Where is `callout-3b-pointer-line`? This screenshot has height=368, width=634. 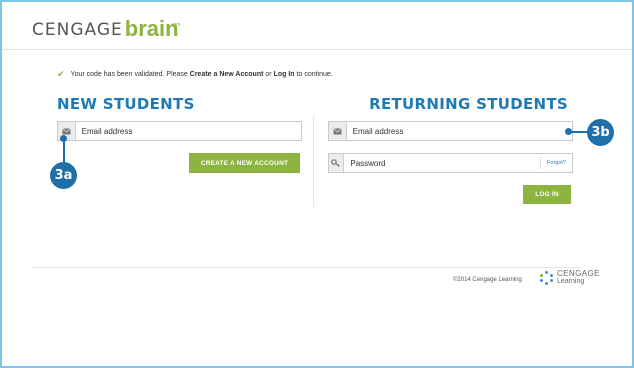
callout-3b-pointer-line is located at coordinates (578, 132).